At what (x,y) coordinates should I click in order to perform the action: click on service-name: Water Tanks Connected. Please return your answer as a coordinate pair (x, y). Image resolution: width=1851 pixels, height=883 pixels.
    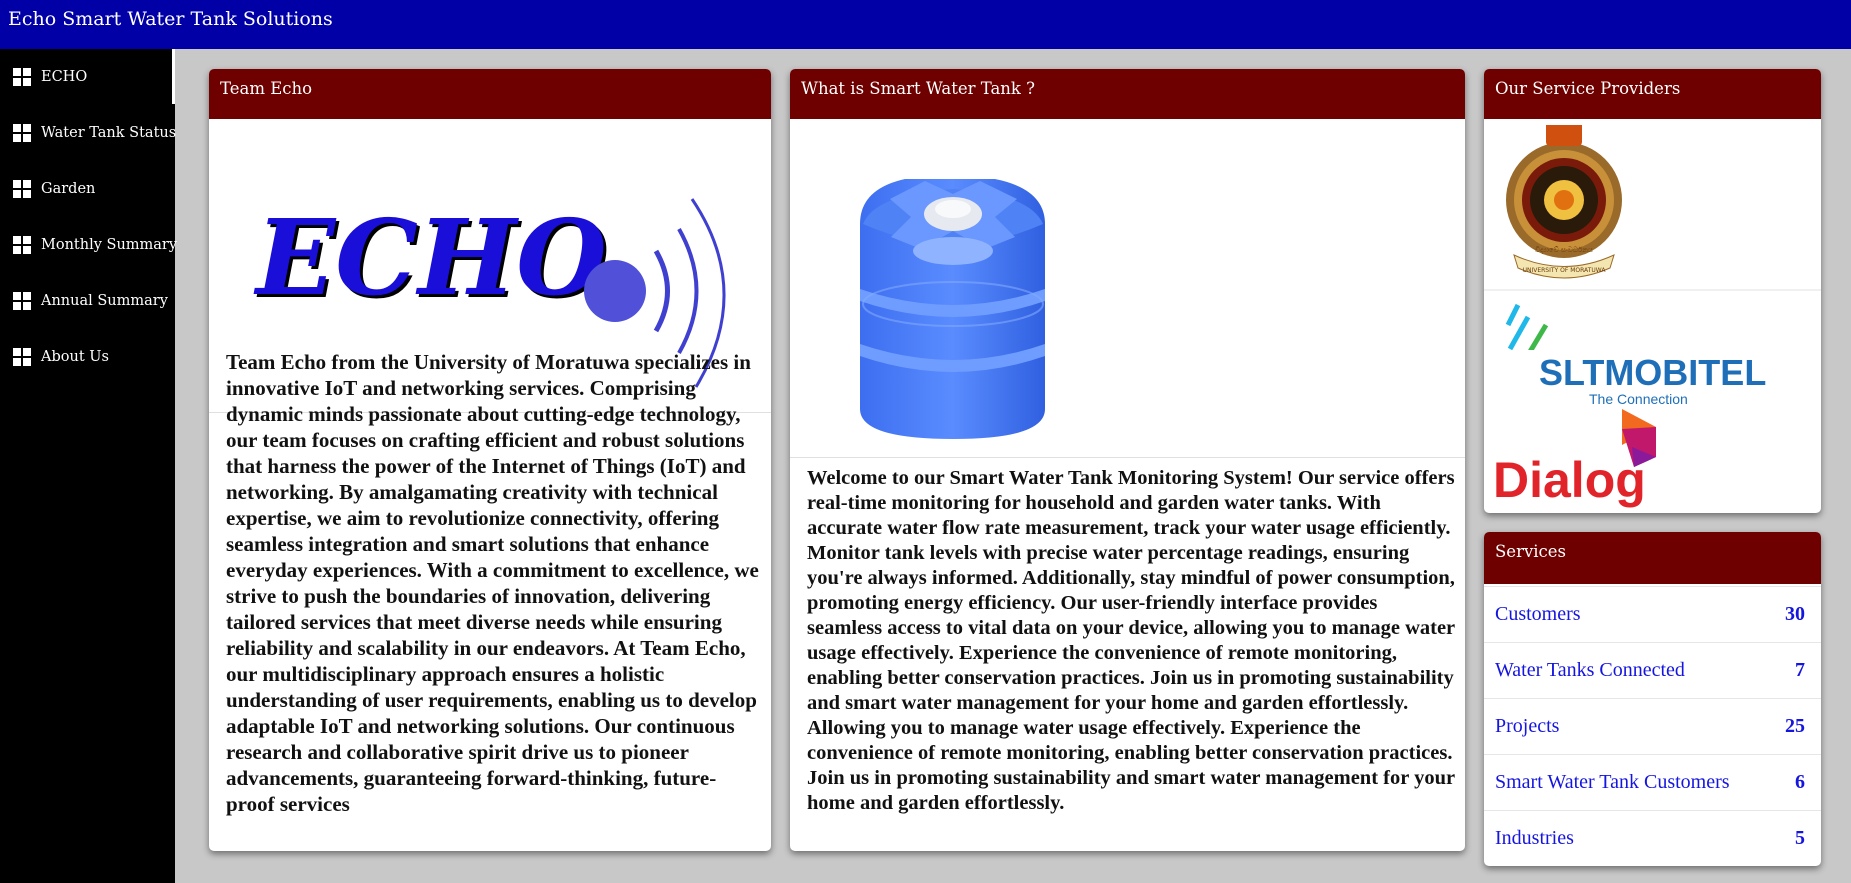
    Looking at the image, I should click on (1590, 670).